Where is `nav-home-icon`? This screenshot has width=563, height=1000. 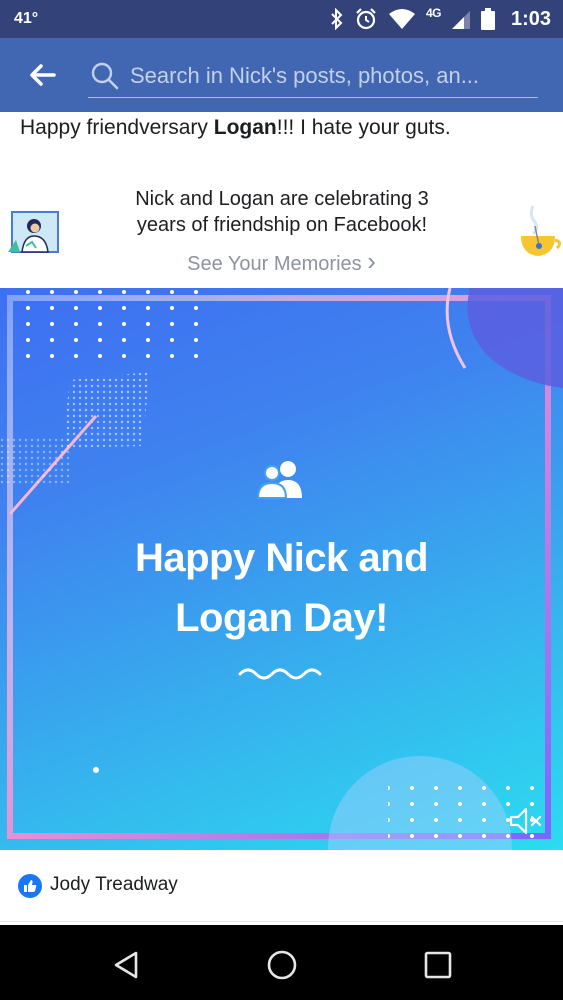 nav-home-icon is located at coordinates (282, 965).